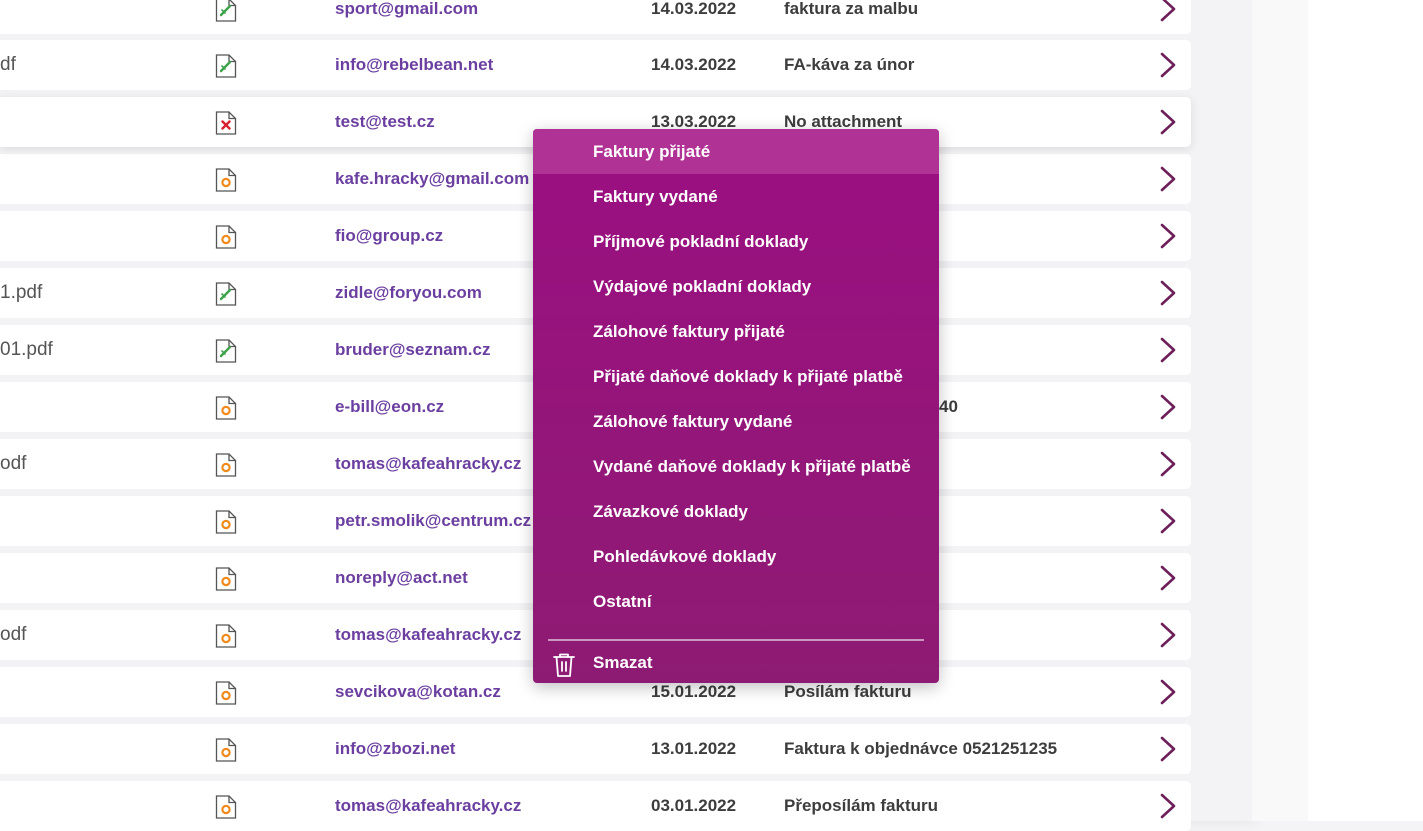 Image resolution: width=1423 pixels, height=831 pixels. I want to click on menu-item-label: Faktury vydané, so click(655, 196).